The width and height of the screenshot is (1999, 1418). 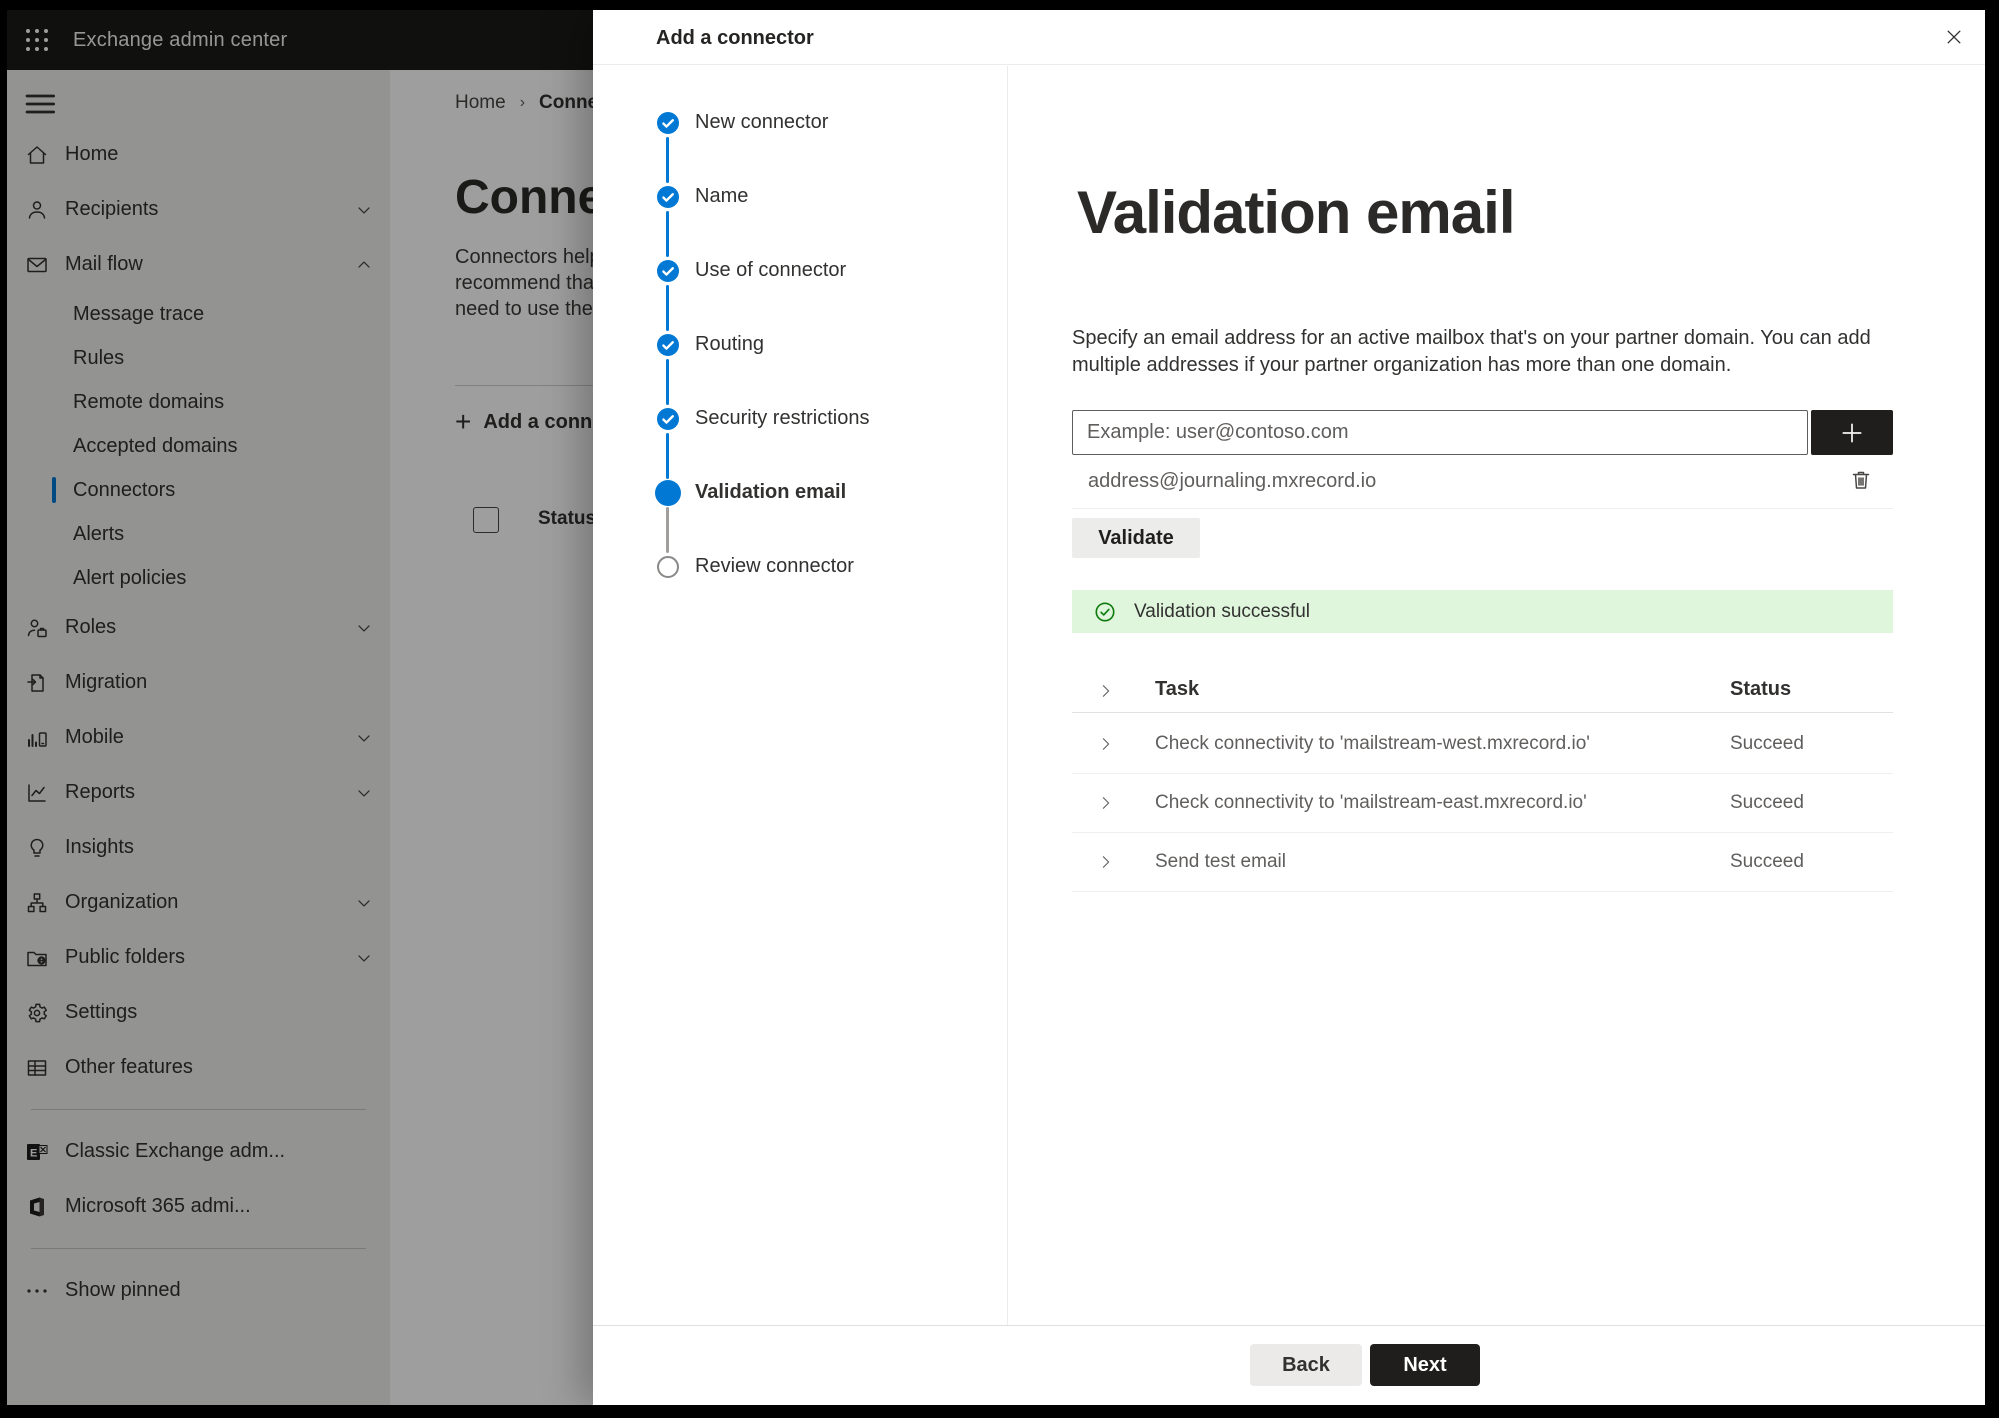 What do you see at coordinates (1852, 432) in the screenshot?
I see `add-address-button` at bounding box center [1852, 432].